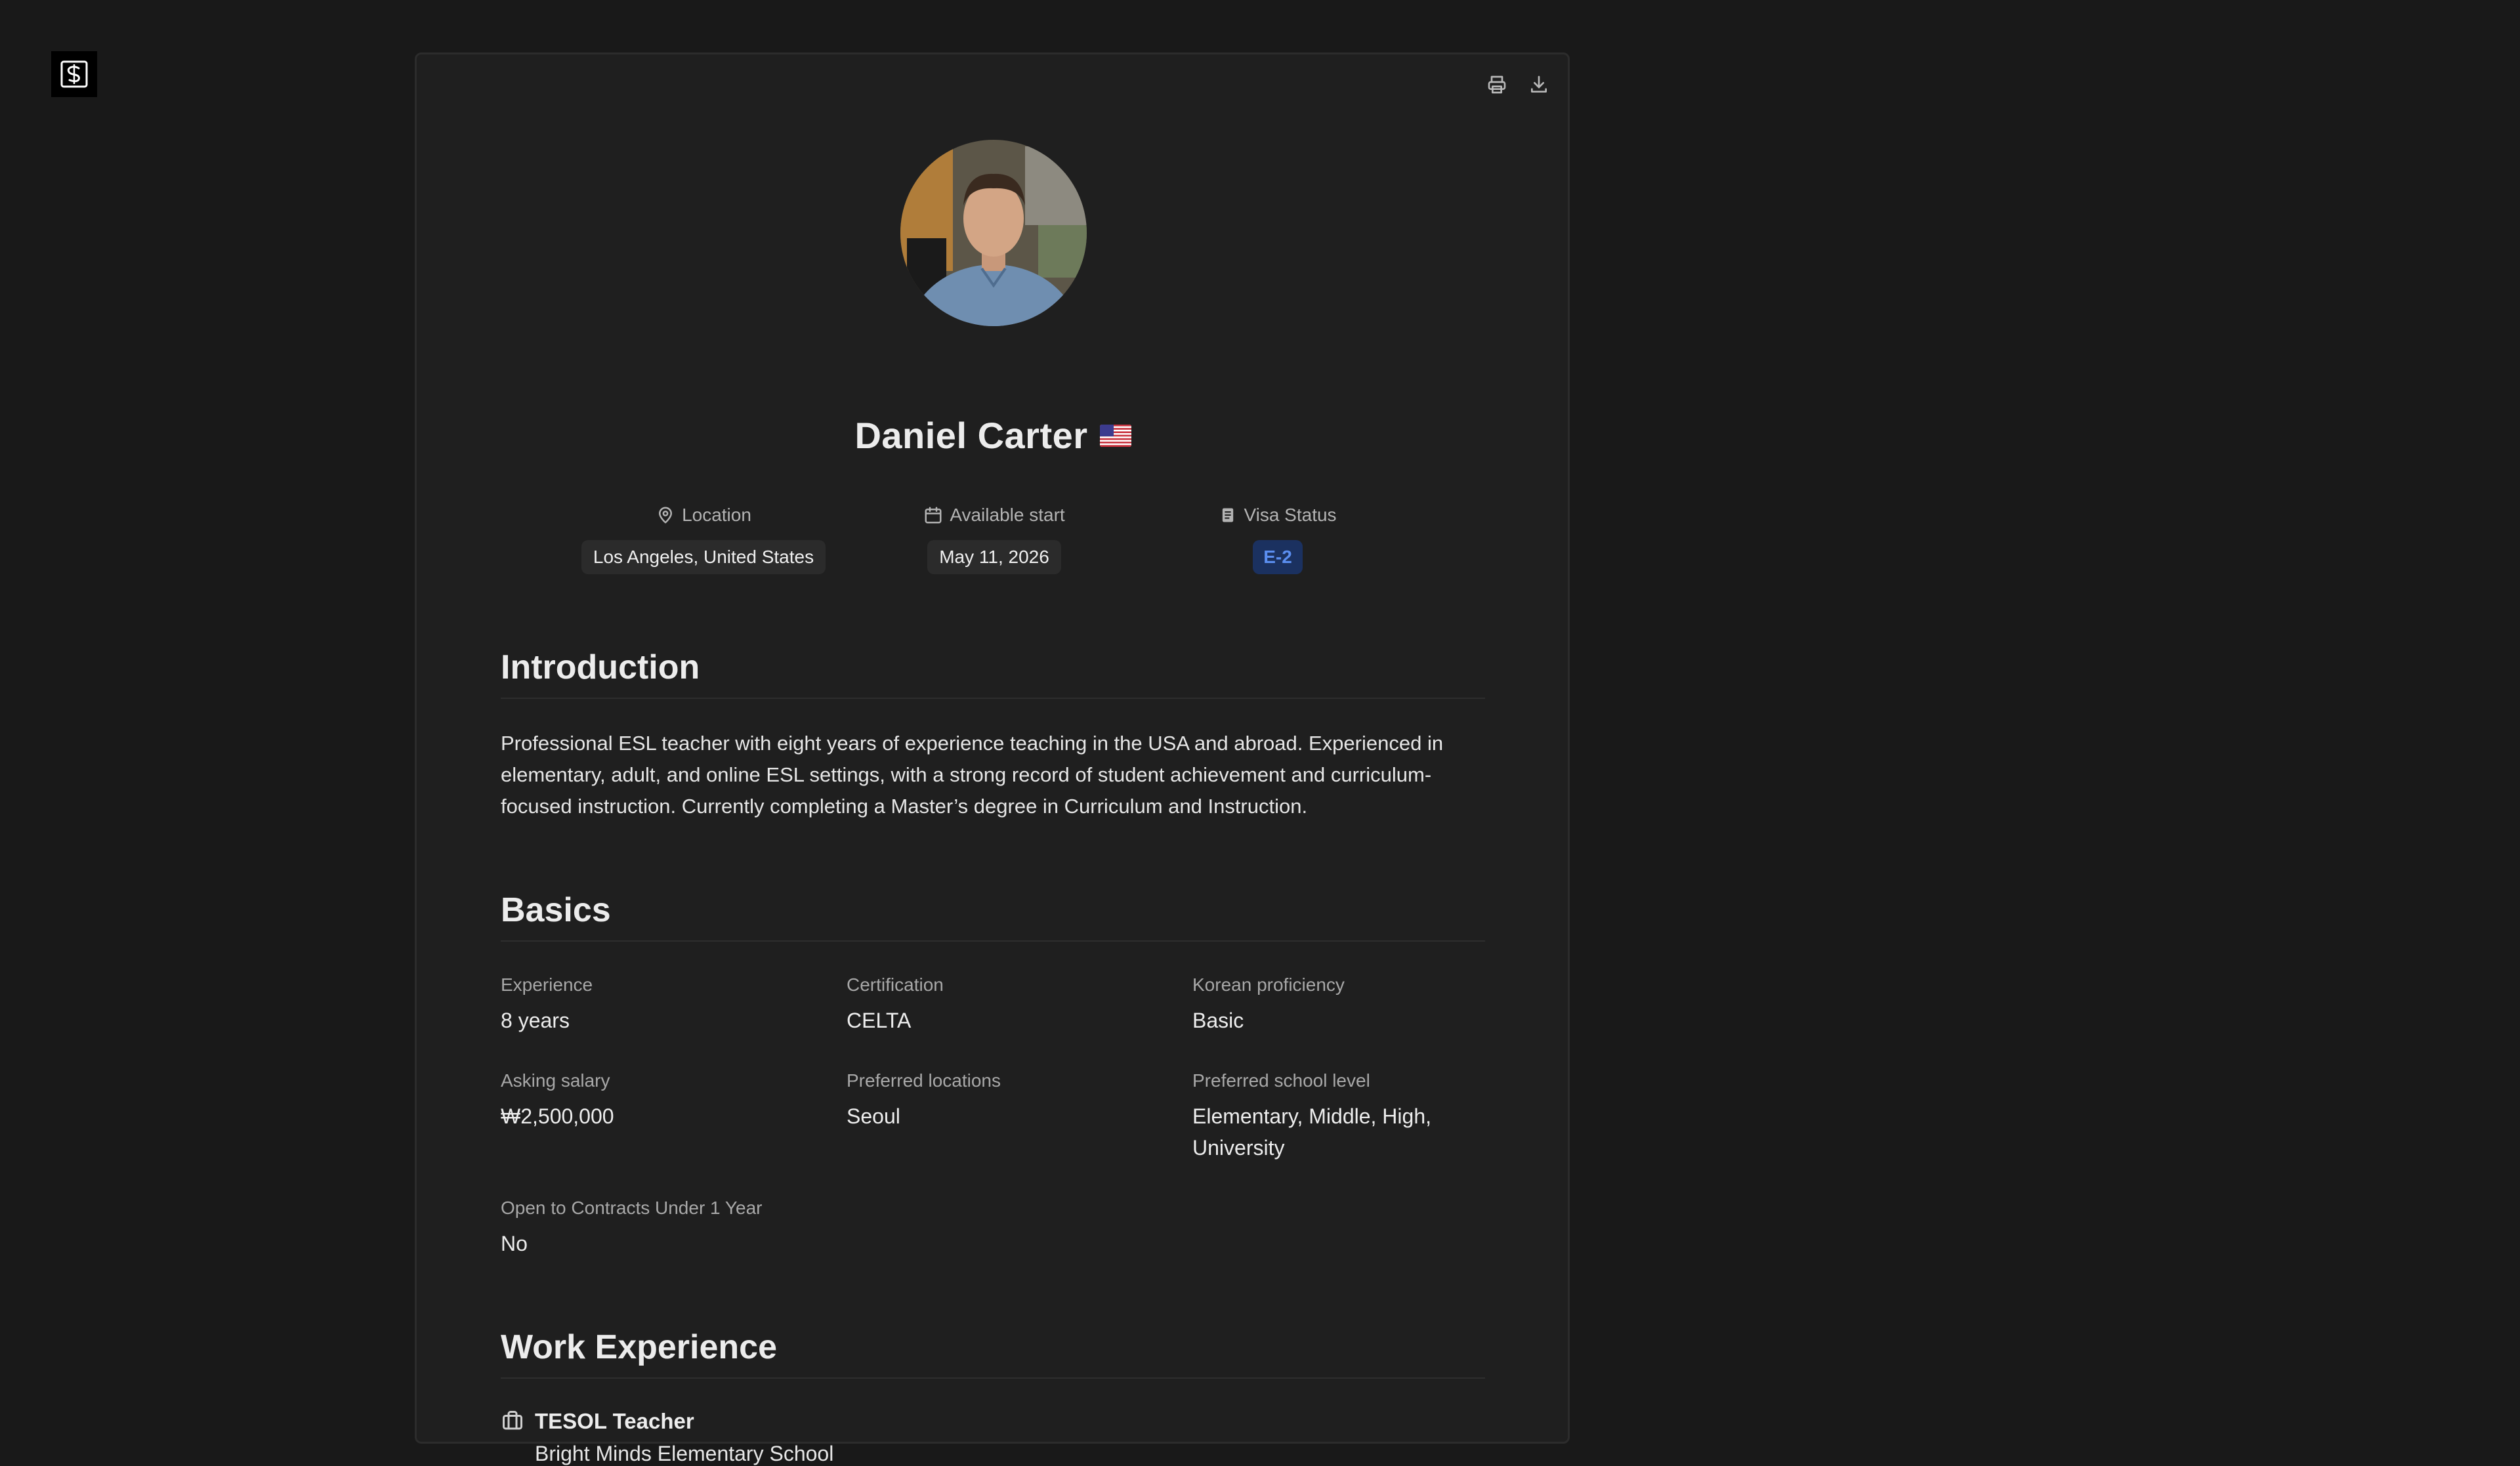 The width and height of the screenshot is (2520, 1466). I want to click on field-value: Elementary, Middle, High, University, so click(1311, 1132).